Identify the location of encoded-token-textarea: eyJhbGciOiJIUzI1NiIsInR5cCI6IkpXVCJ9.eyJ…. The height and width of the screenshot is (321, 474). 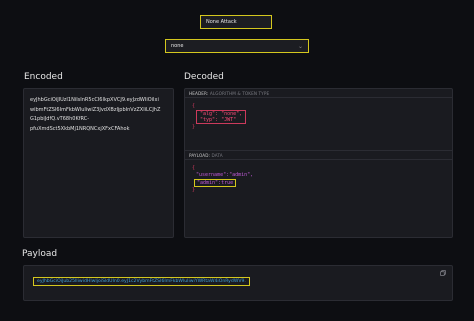
(98, 163).